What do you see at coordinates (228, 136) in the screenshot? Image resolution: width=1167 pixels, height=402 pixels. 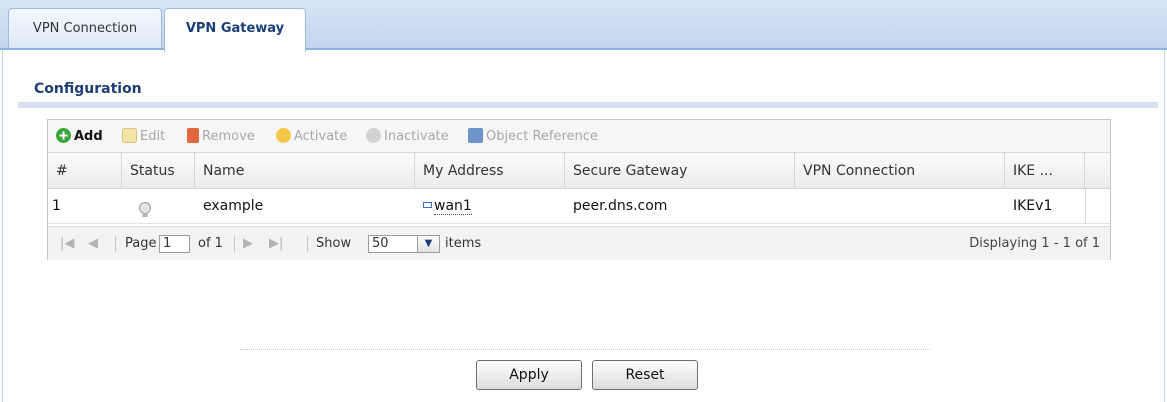 I see `remove-label: Remove` at bounding box center [228, 136].